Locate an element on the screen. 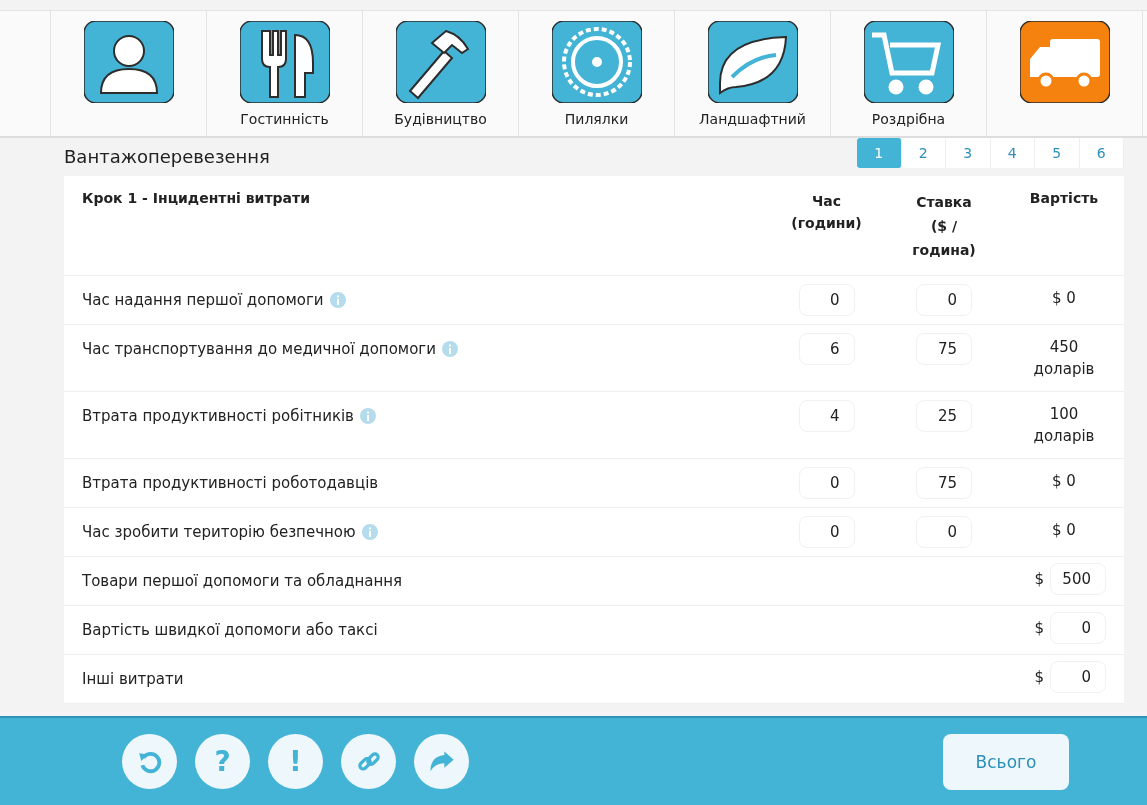  cart-icon is located at coordinates (908, 62).